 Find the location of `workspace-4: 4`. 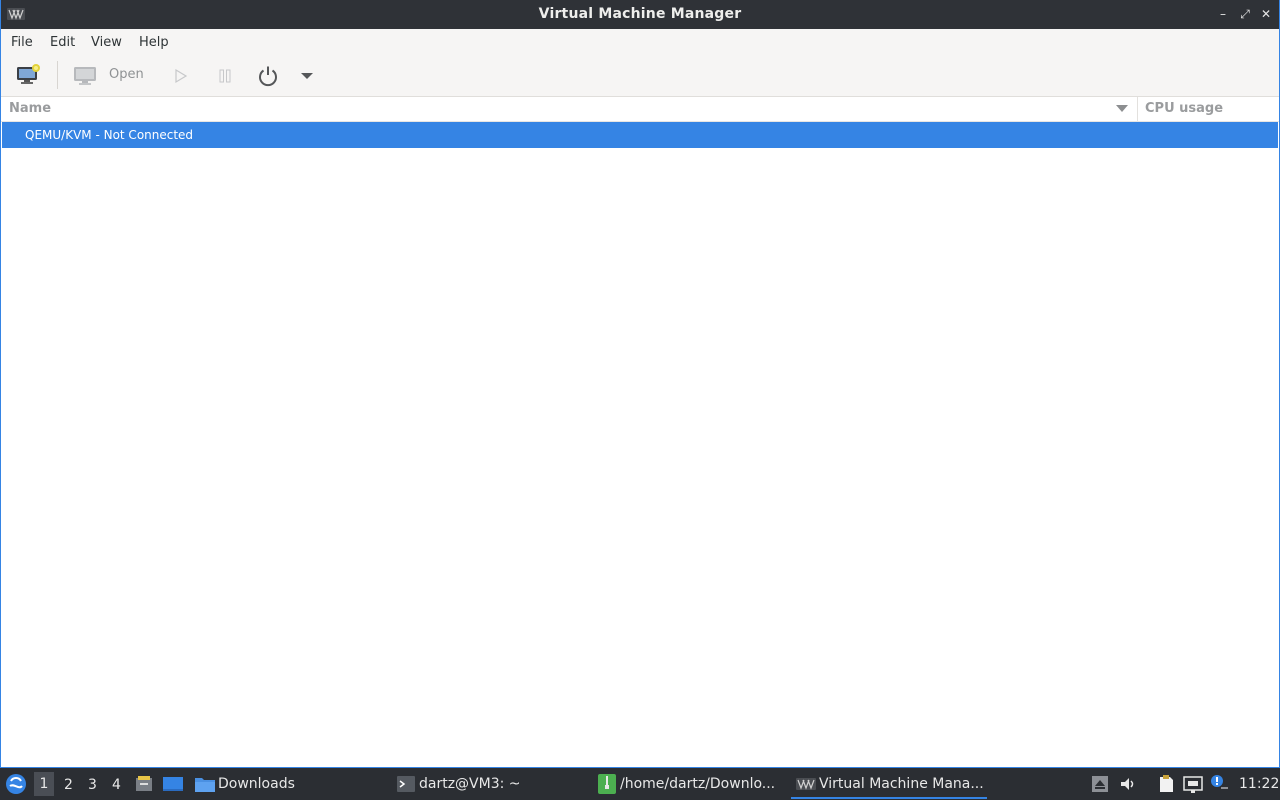

workspace-4: 4 is located at coordinates (116, 785).